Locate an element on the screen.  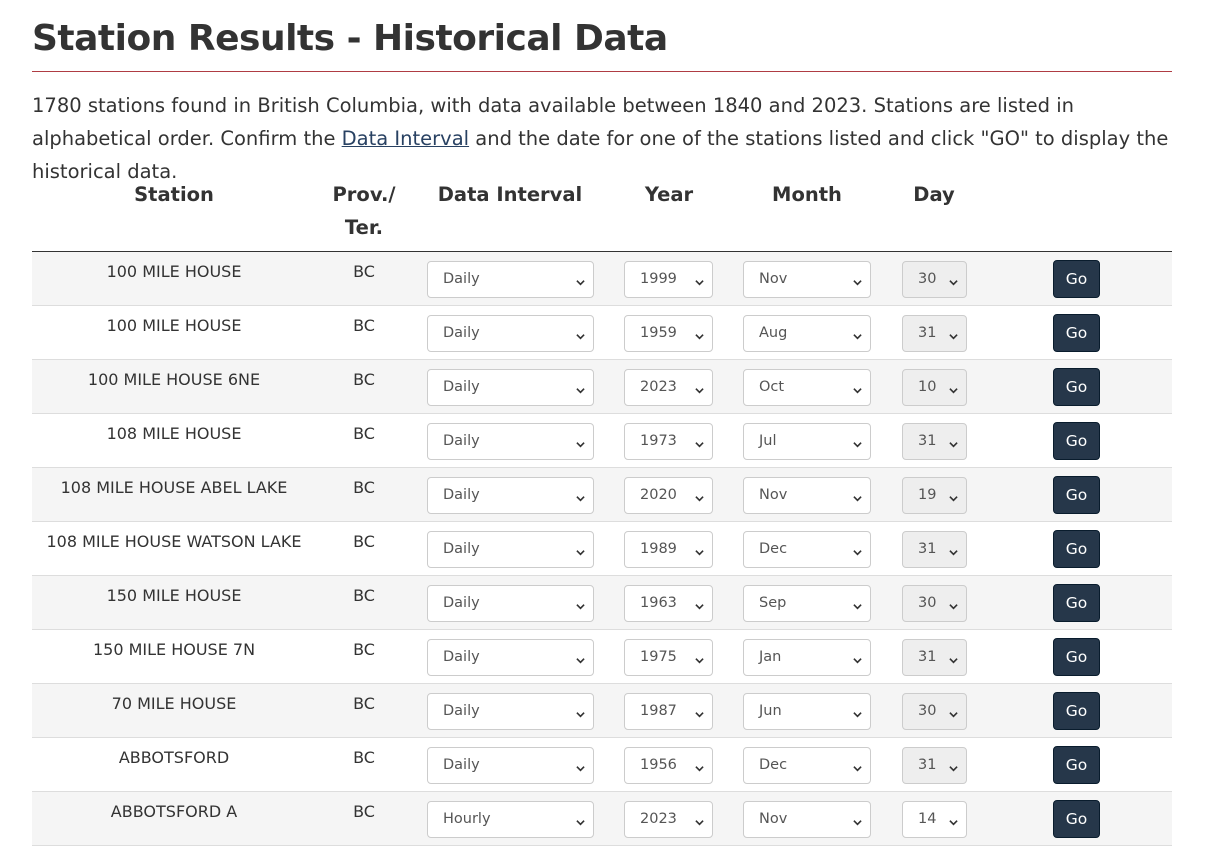
month-value: Nov is located at coordinates (773, 819).